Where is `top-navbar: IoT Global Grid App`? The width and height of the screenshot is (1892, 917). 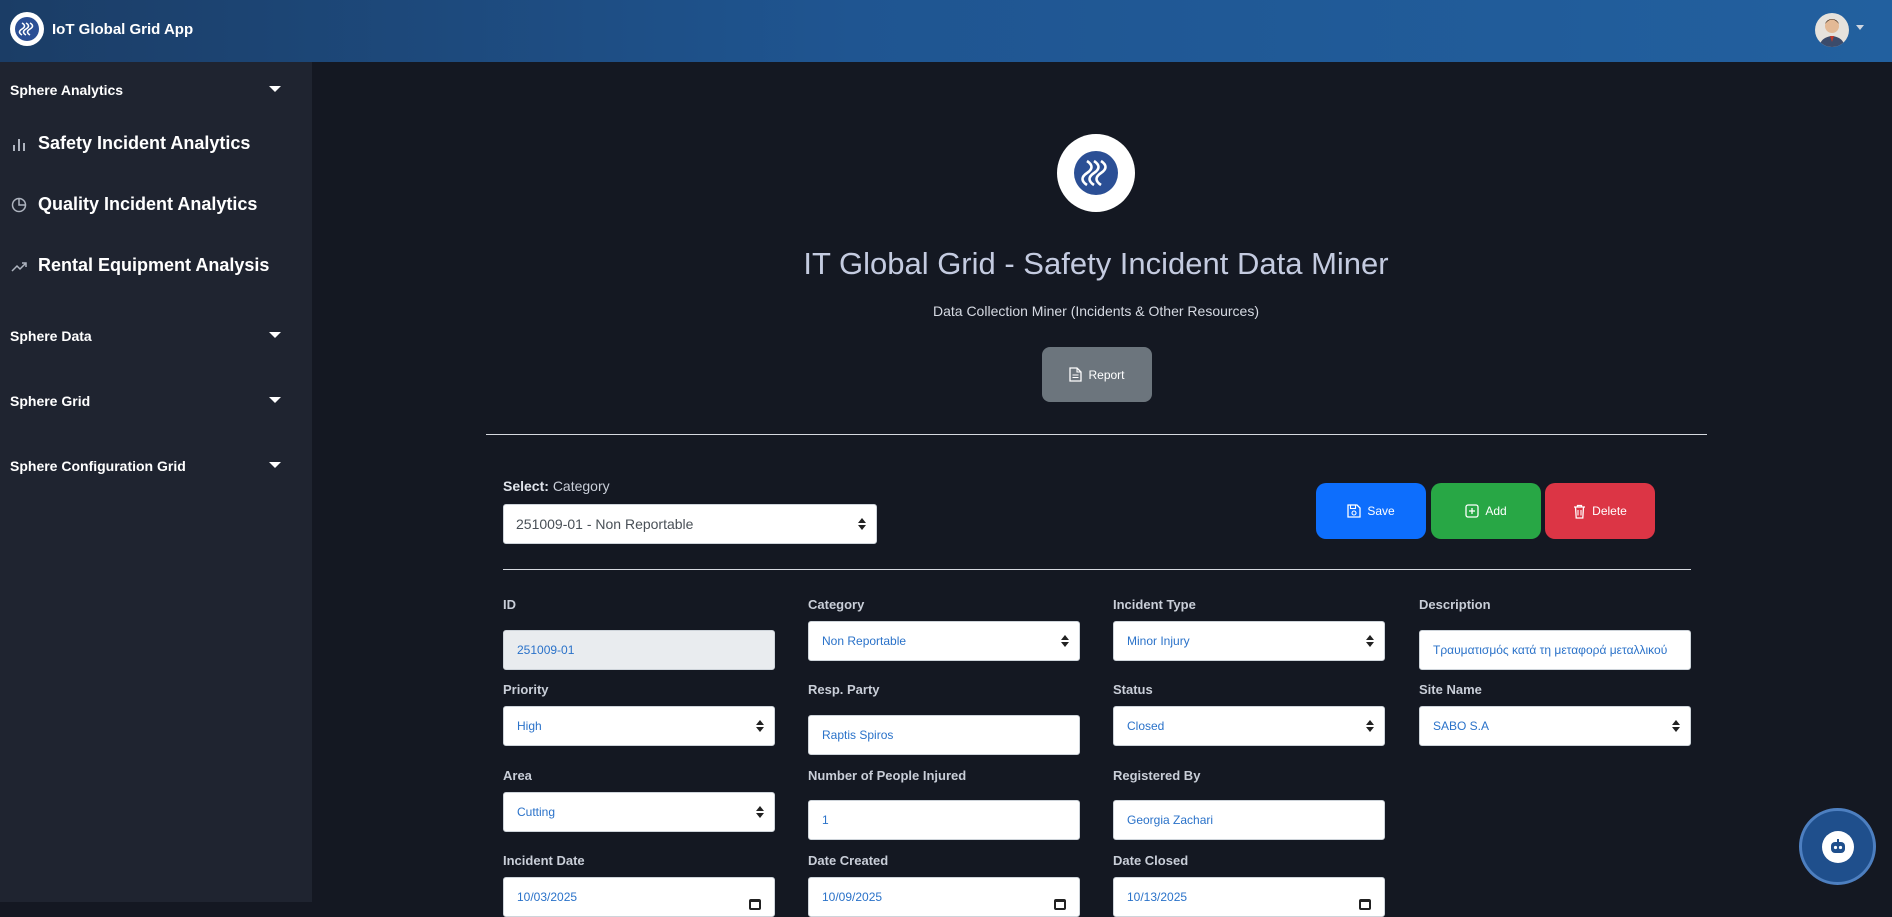
top-navbar: IoT Global Grid App is located at coordinates (946, 31).